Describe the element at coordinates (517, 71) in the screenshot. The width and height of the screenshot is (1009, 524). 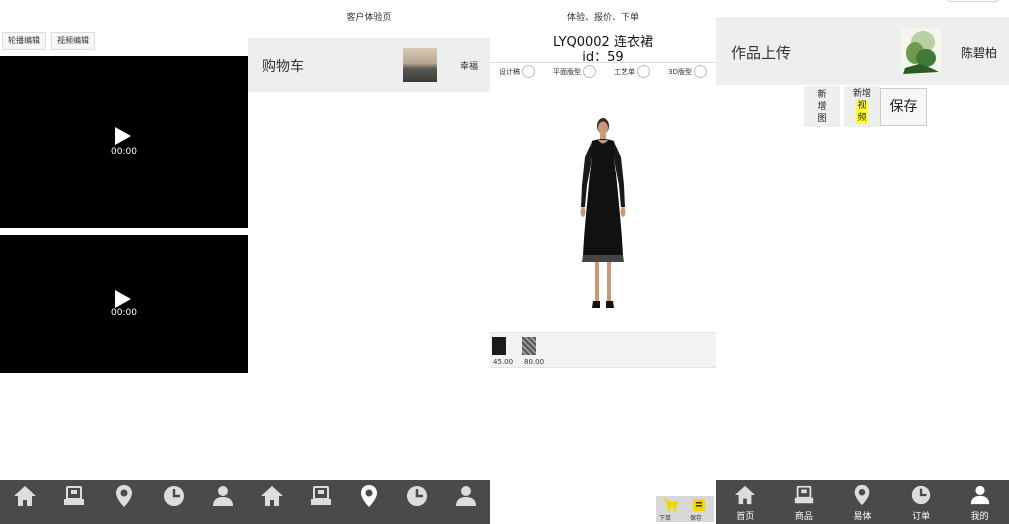
I see `option-design: 设计稿` at that location.